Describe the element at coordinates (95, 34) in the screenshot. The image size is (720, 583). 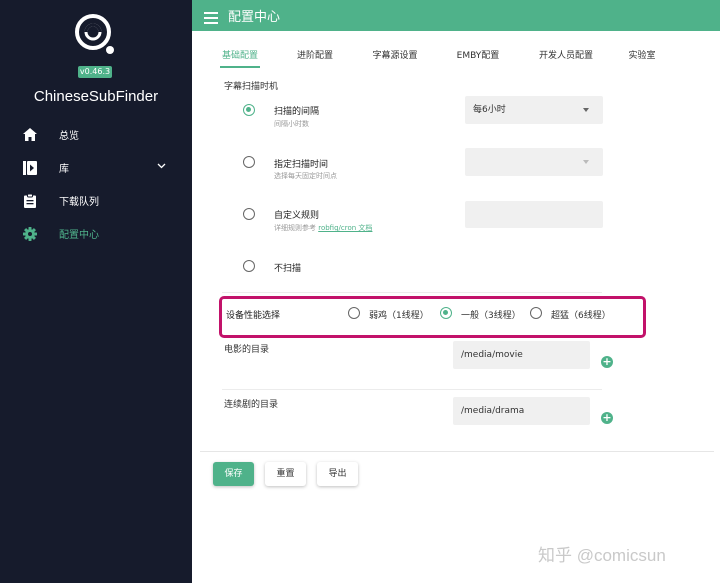
I see `app-logo-icon` at that location.